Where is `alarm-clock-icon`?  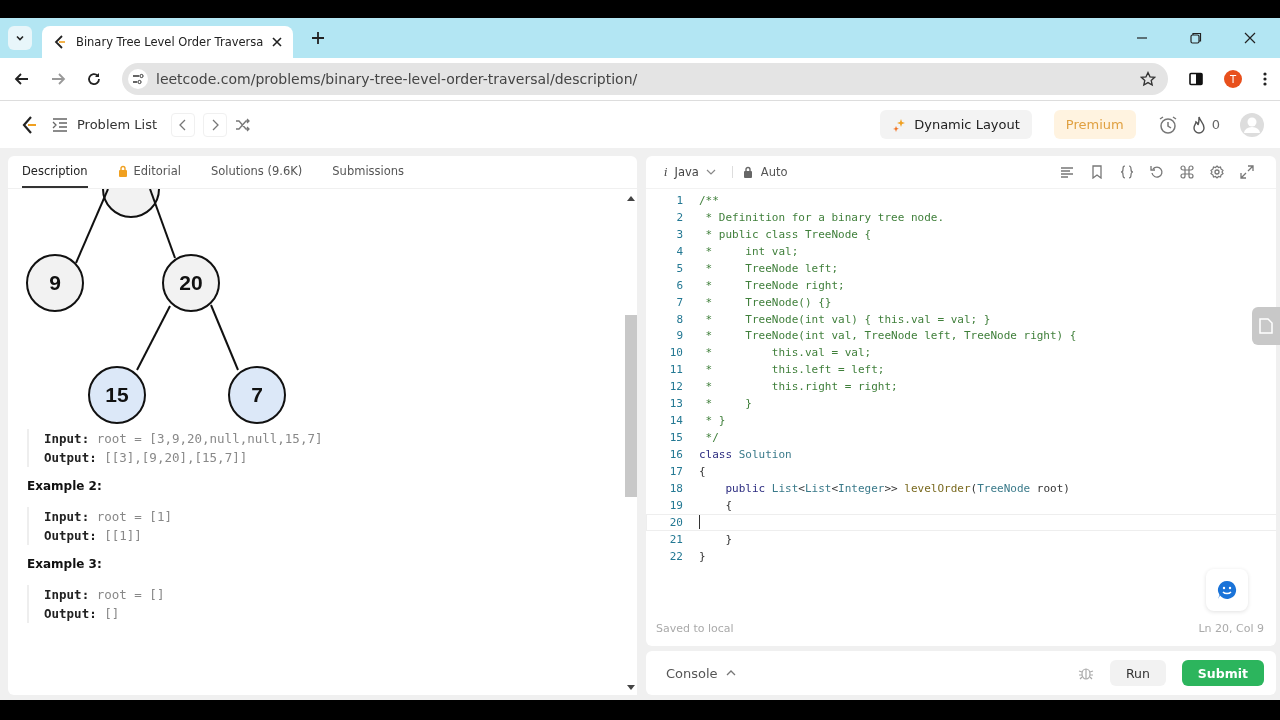 alarm-clock-icon is located at coordinates (1167, 124).